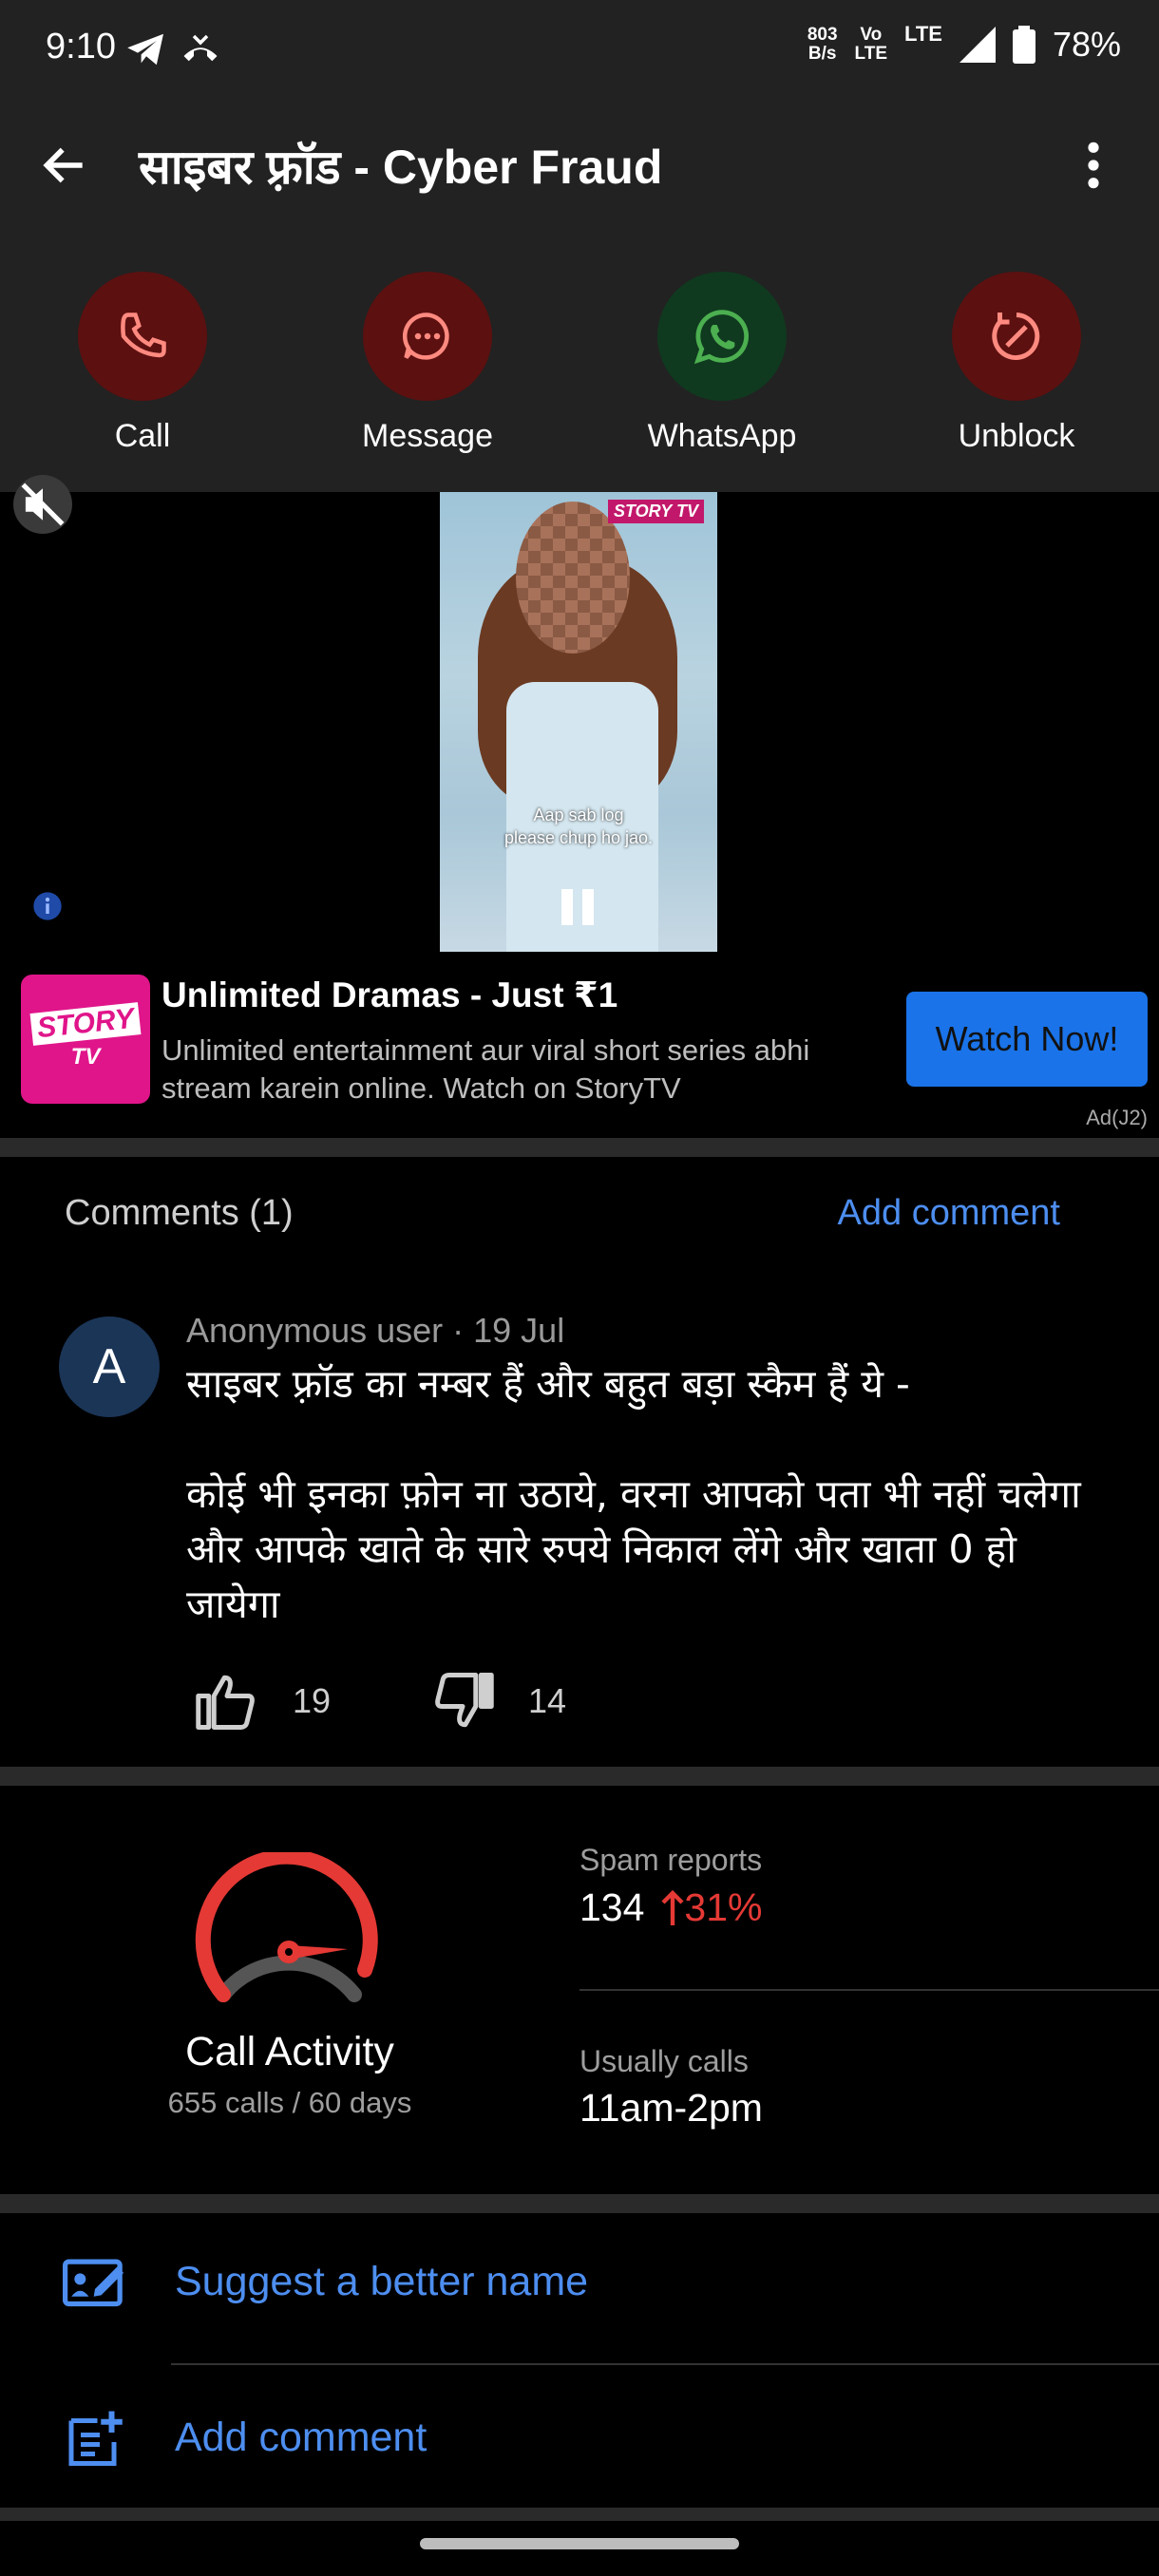 The width and height of the screenshot is (1159, 2576). What do you see at coordinates (375, 1330) in the screenshot?
I see `comment-meta: Anonymous user · 19 Jul` at bounding box center [375, 1330].